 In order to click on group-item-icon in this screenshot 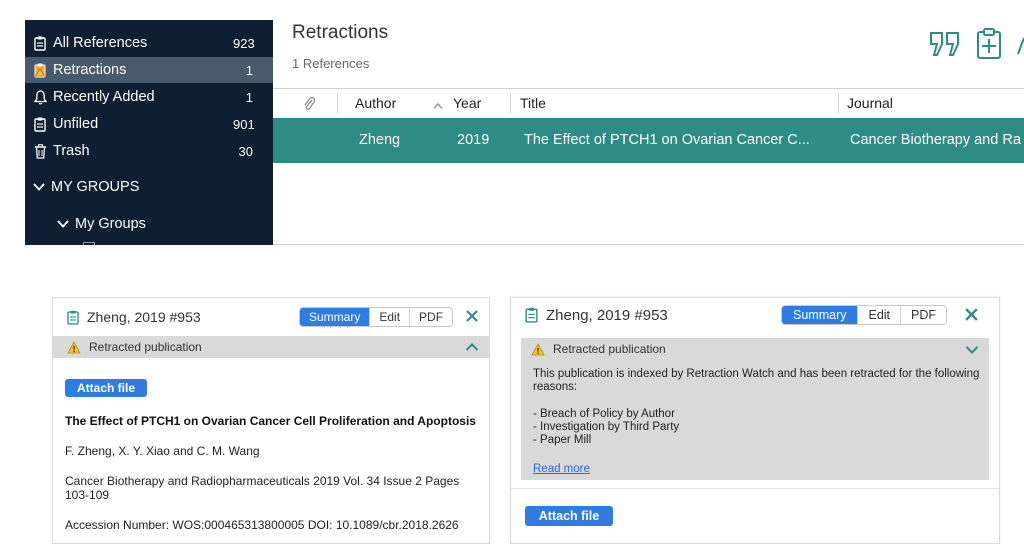, I will do `click(89, 243)`.